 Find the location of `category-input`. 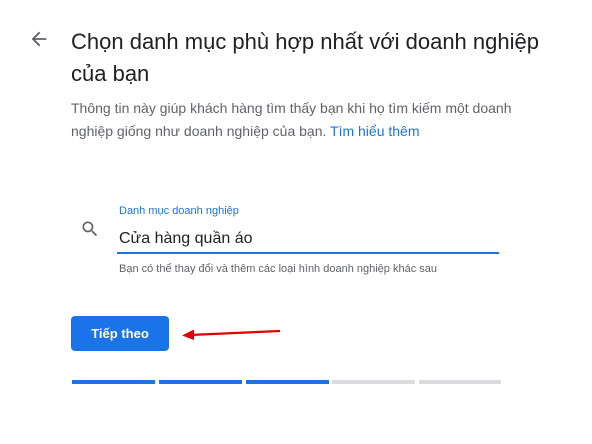

category-input is located at coordinates (308, 240).